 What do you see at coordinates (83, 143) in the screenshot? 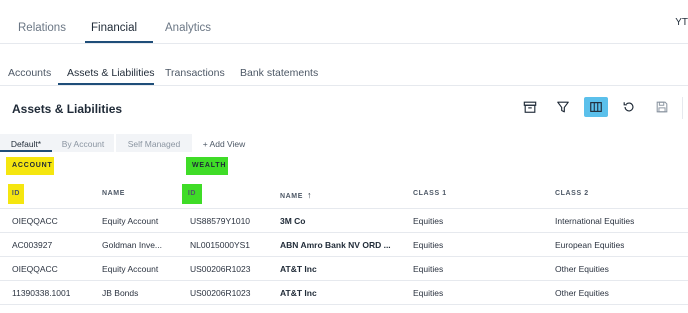
I see `view-tab-by-account: By Account` at bounding box center [83, 143].